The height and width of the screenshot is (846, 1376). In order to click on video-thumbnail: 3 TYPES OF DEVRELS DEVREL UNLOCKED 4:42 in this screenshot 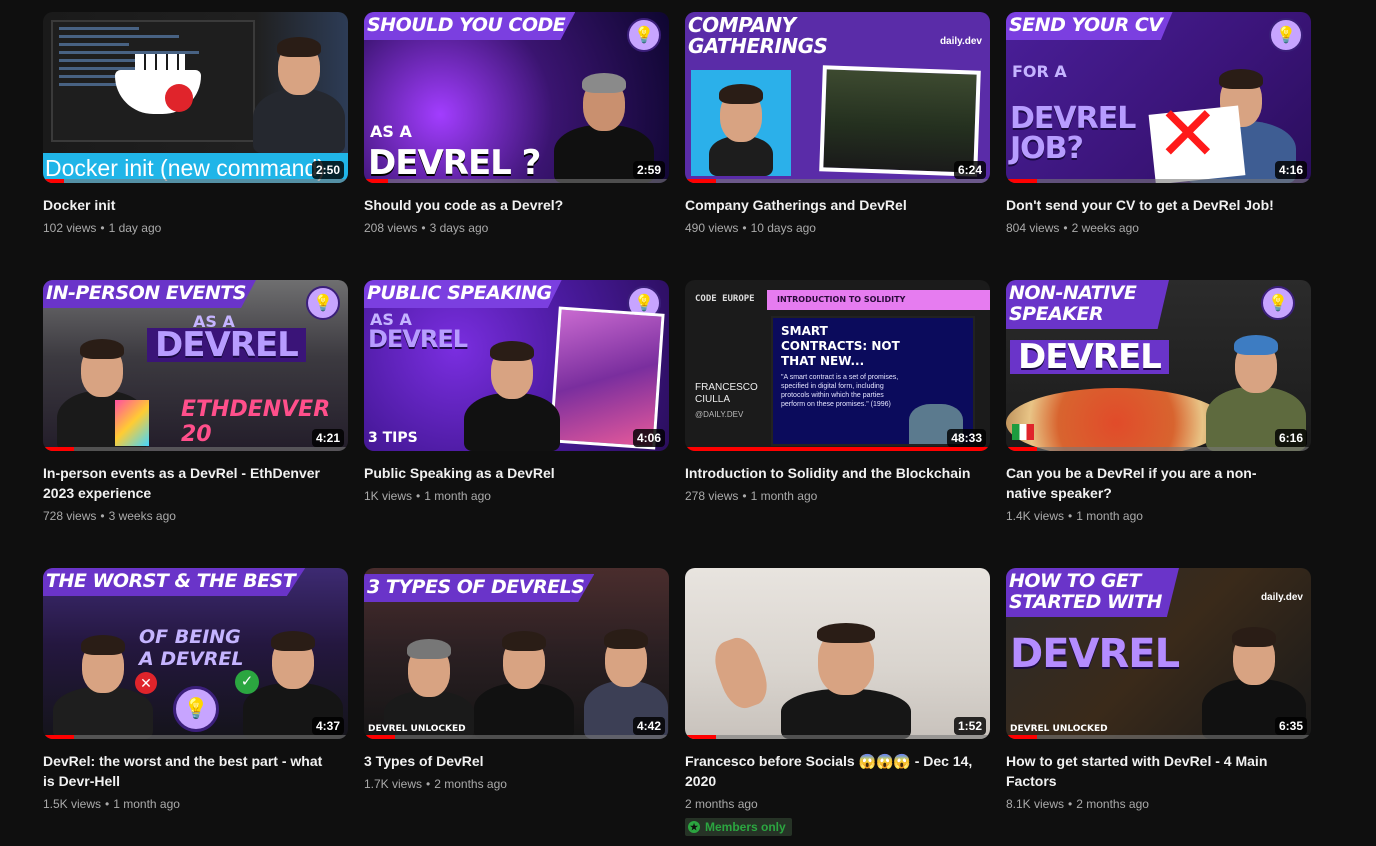, I will do `click(516, 653)`.